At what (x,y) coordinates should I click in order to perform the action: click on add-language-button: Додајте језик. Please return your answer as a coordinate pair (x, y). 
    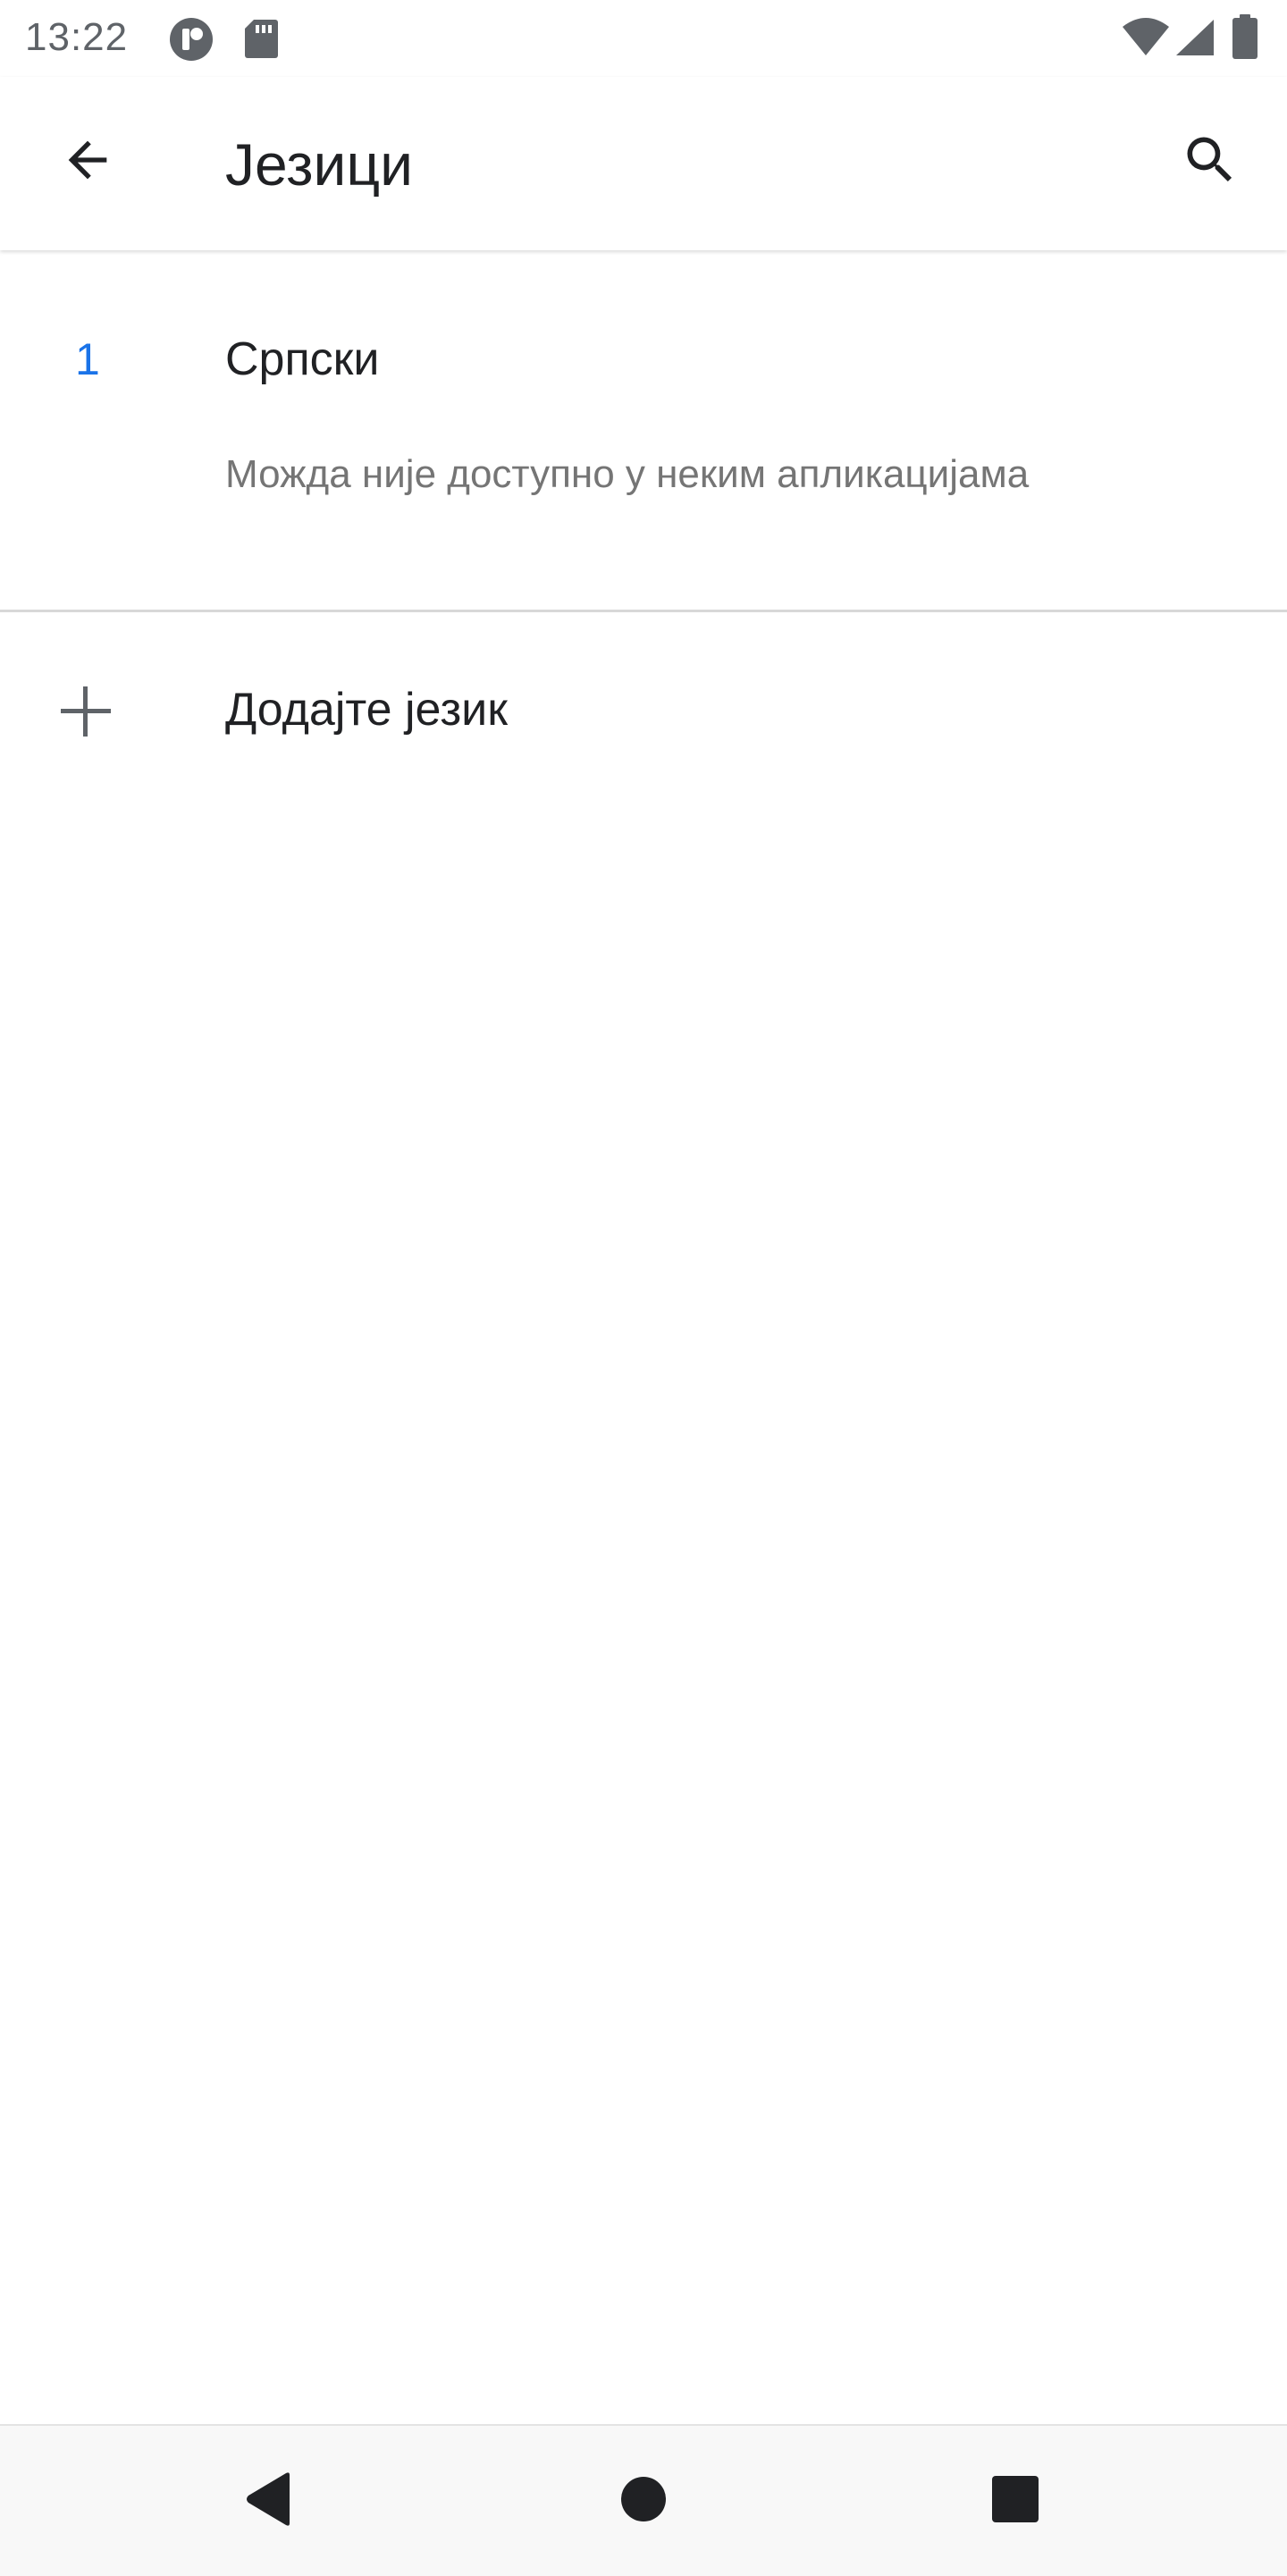
    Looking at the image, I should click on (643, 711).